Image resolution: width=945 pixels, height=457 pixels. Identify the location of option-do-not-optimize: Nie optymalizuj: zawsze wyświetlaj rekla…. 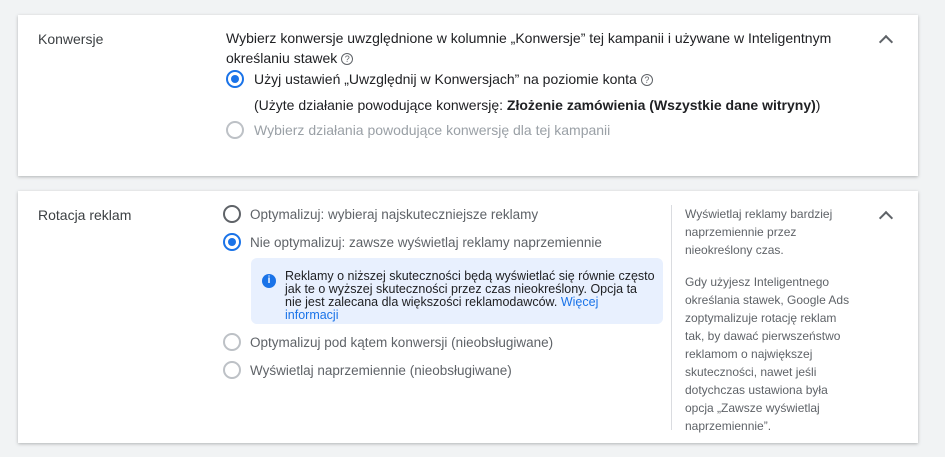
(426, 242).